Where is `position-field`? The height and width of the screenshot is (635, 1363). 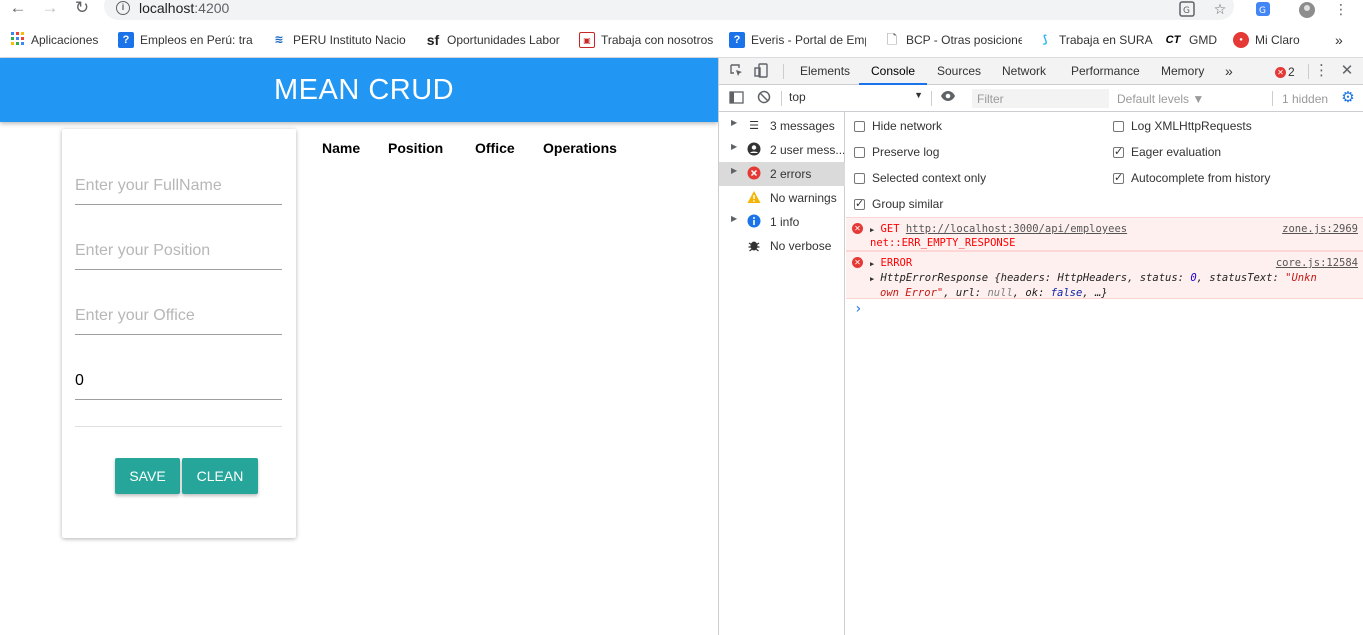
position-field is located at coordinates (178, 256).